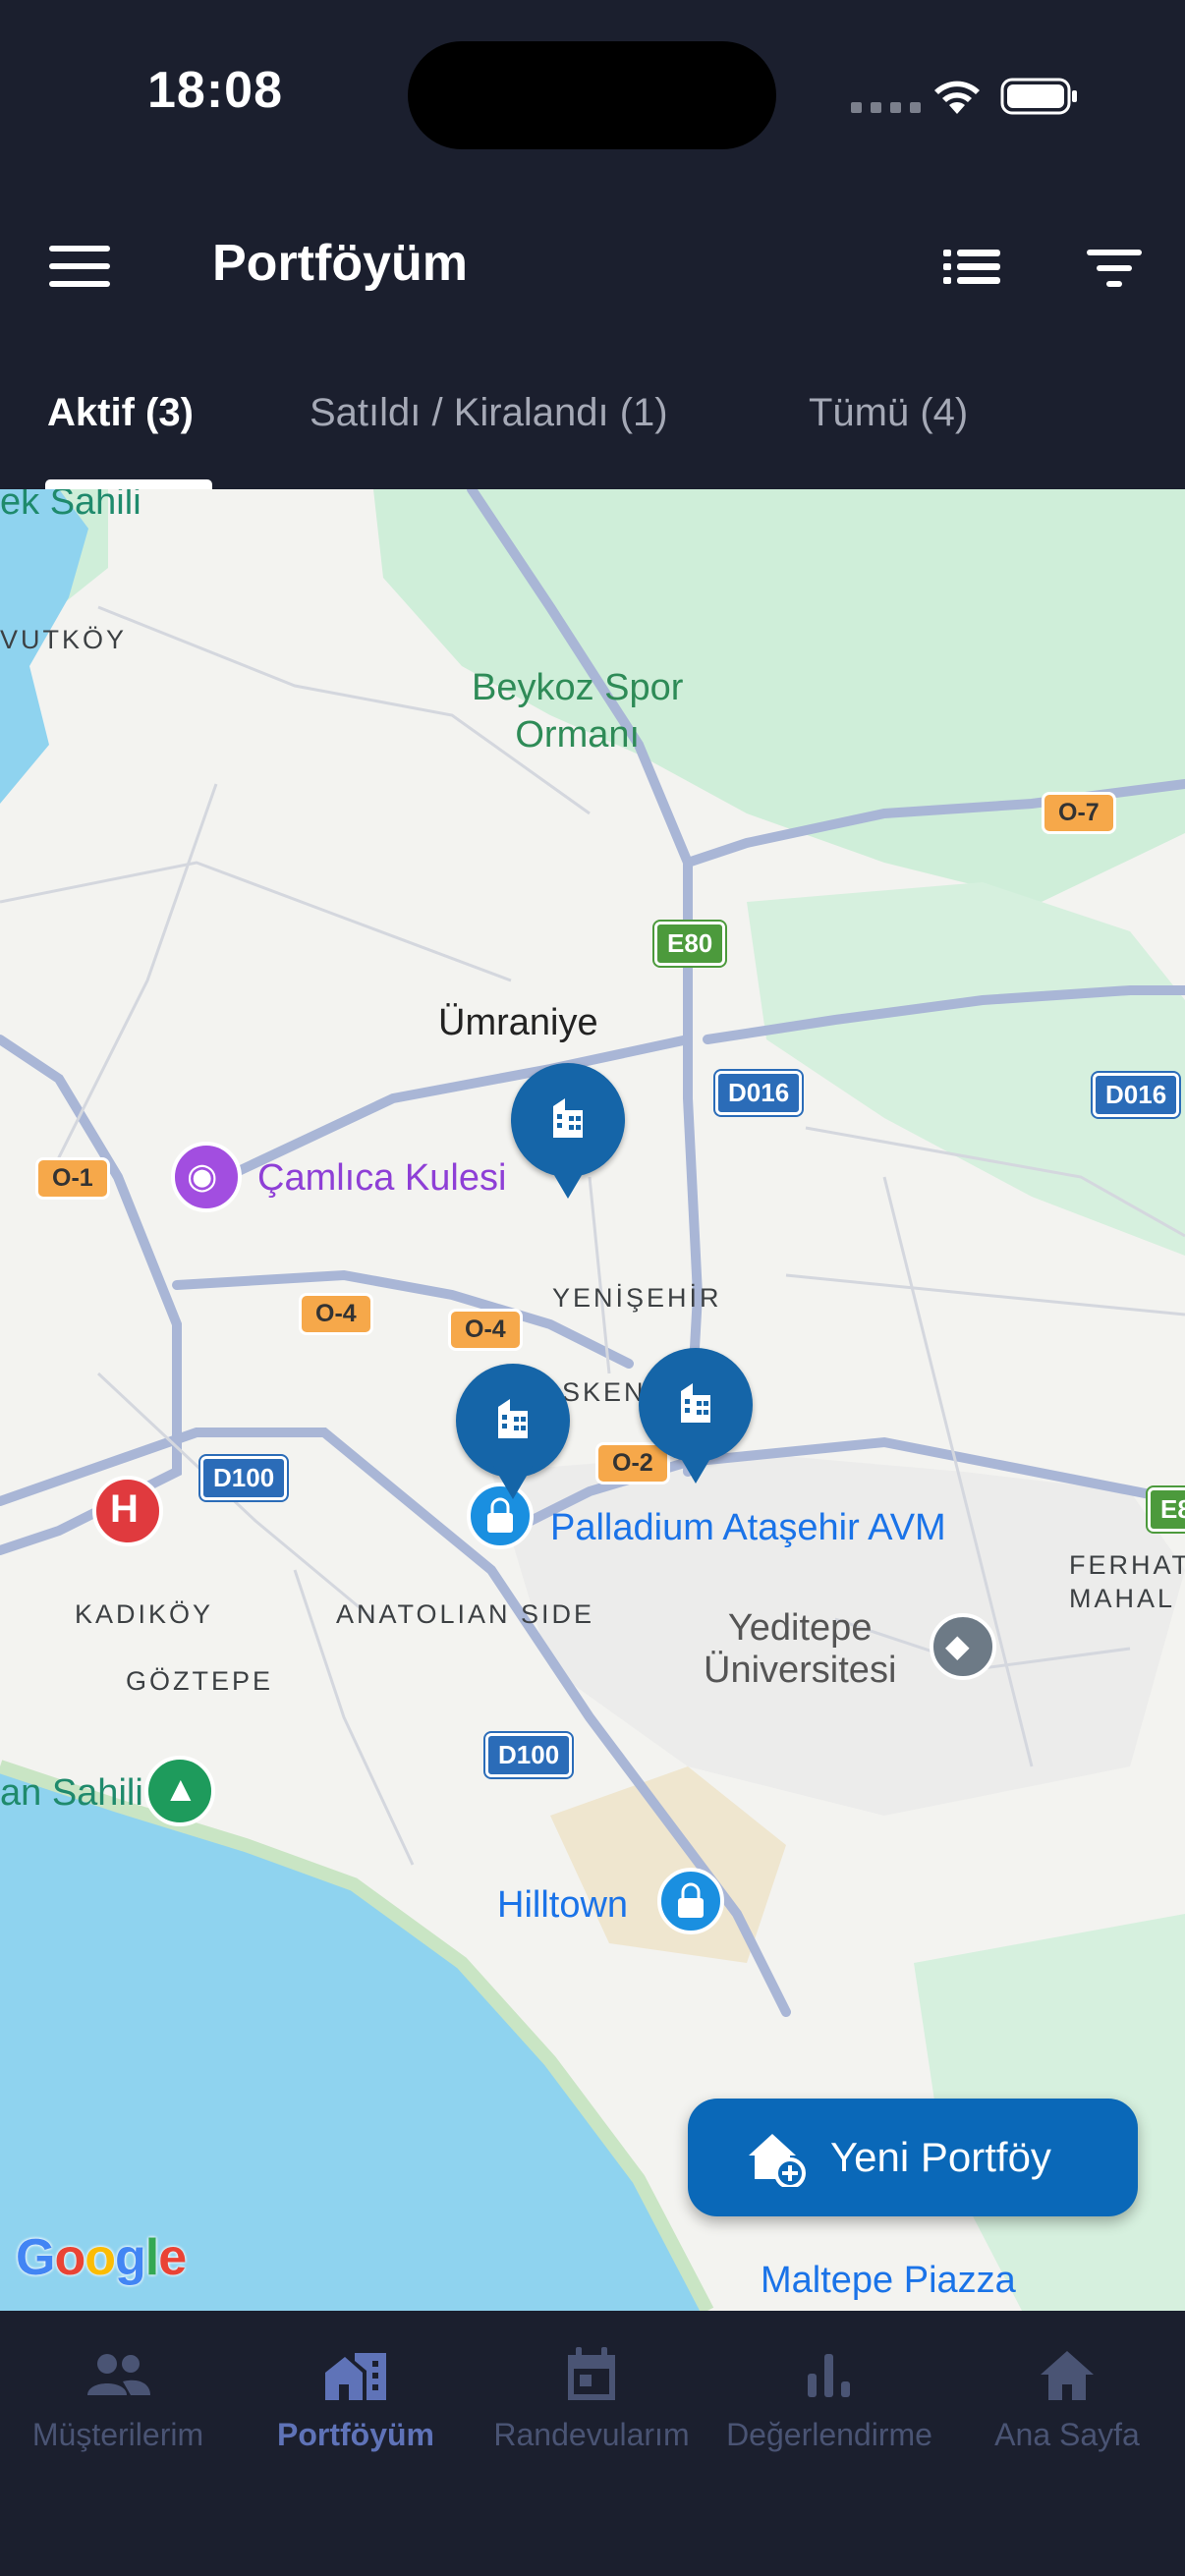 This screenshot has width=1185, height=2576. What do you see at coordinates (355, 2434) in the screenshot?
I see `nav-label: Portföyüm` at bounding box center [355, 2434].